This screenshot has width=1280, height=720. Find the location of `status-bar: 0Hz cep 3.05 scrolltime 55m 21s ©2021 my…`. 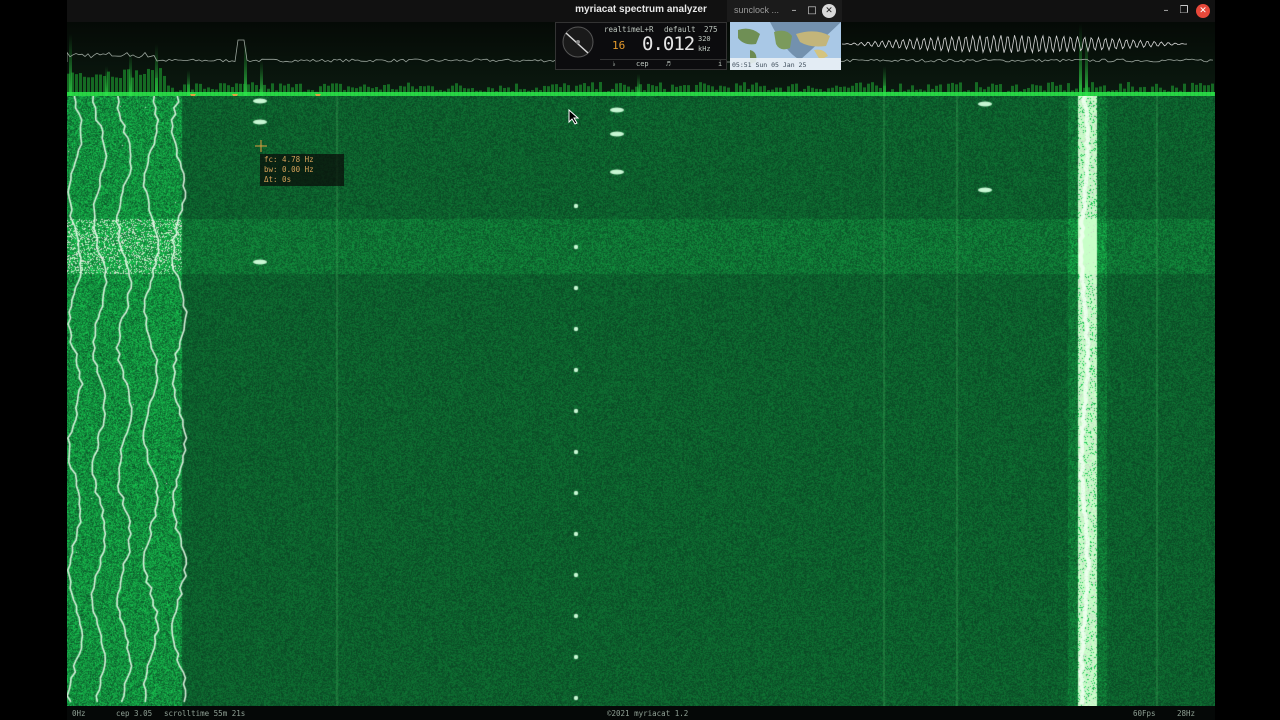

status-bar: 0Hz cep 3.05 scrolltime 55m 21s ©2021 my… is located at coordinates (641, 713).